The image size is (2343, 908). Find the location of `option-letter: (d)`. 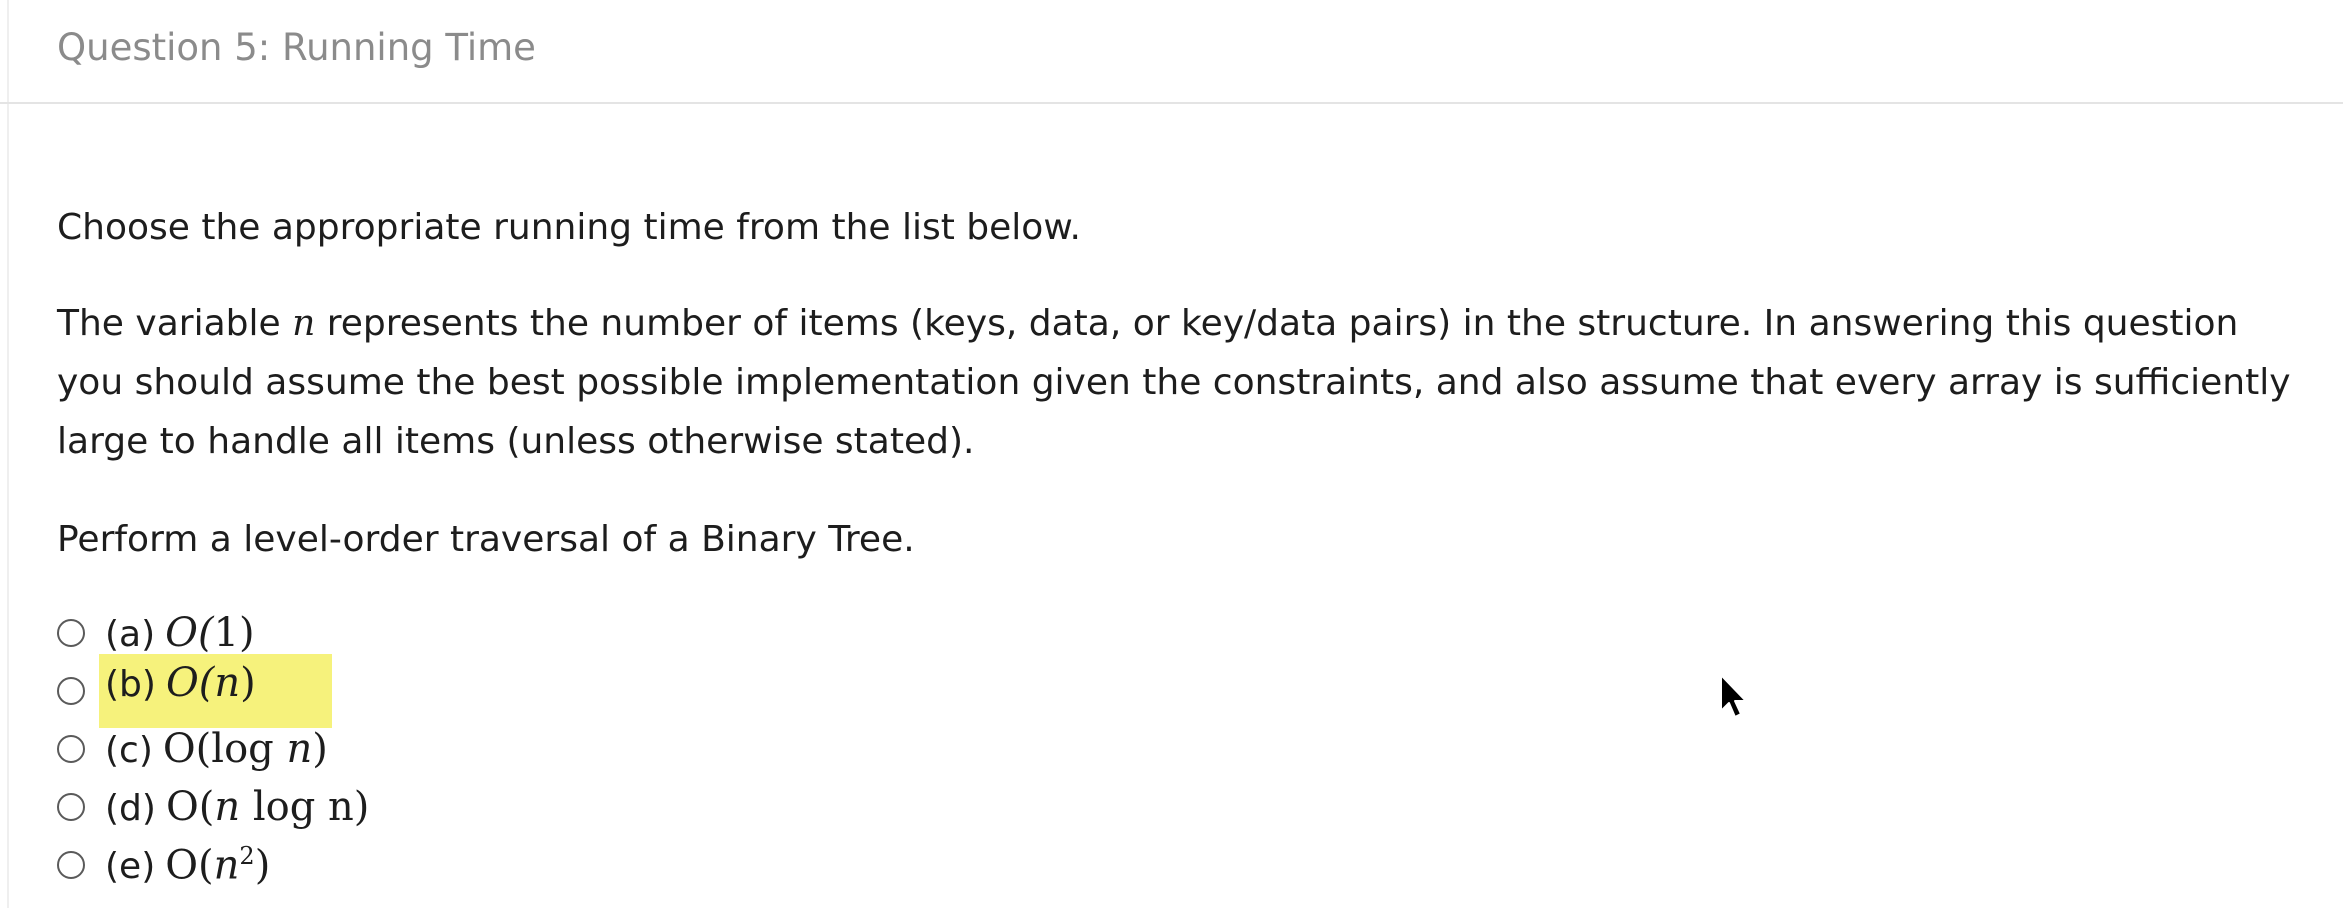

option-letter: (d) is located at coordinates (130, 808).